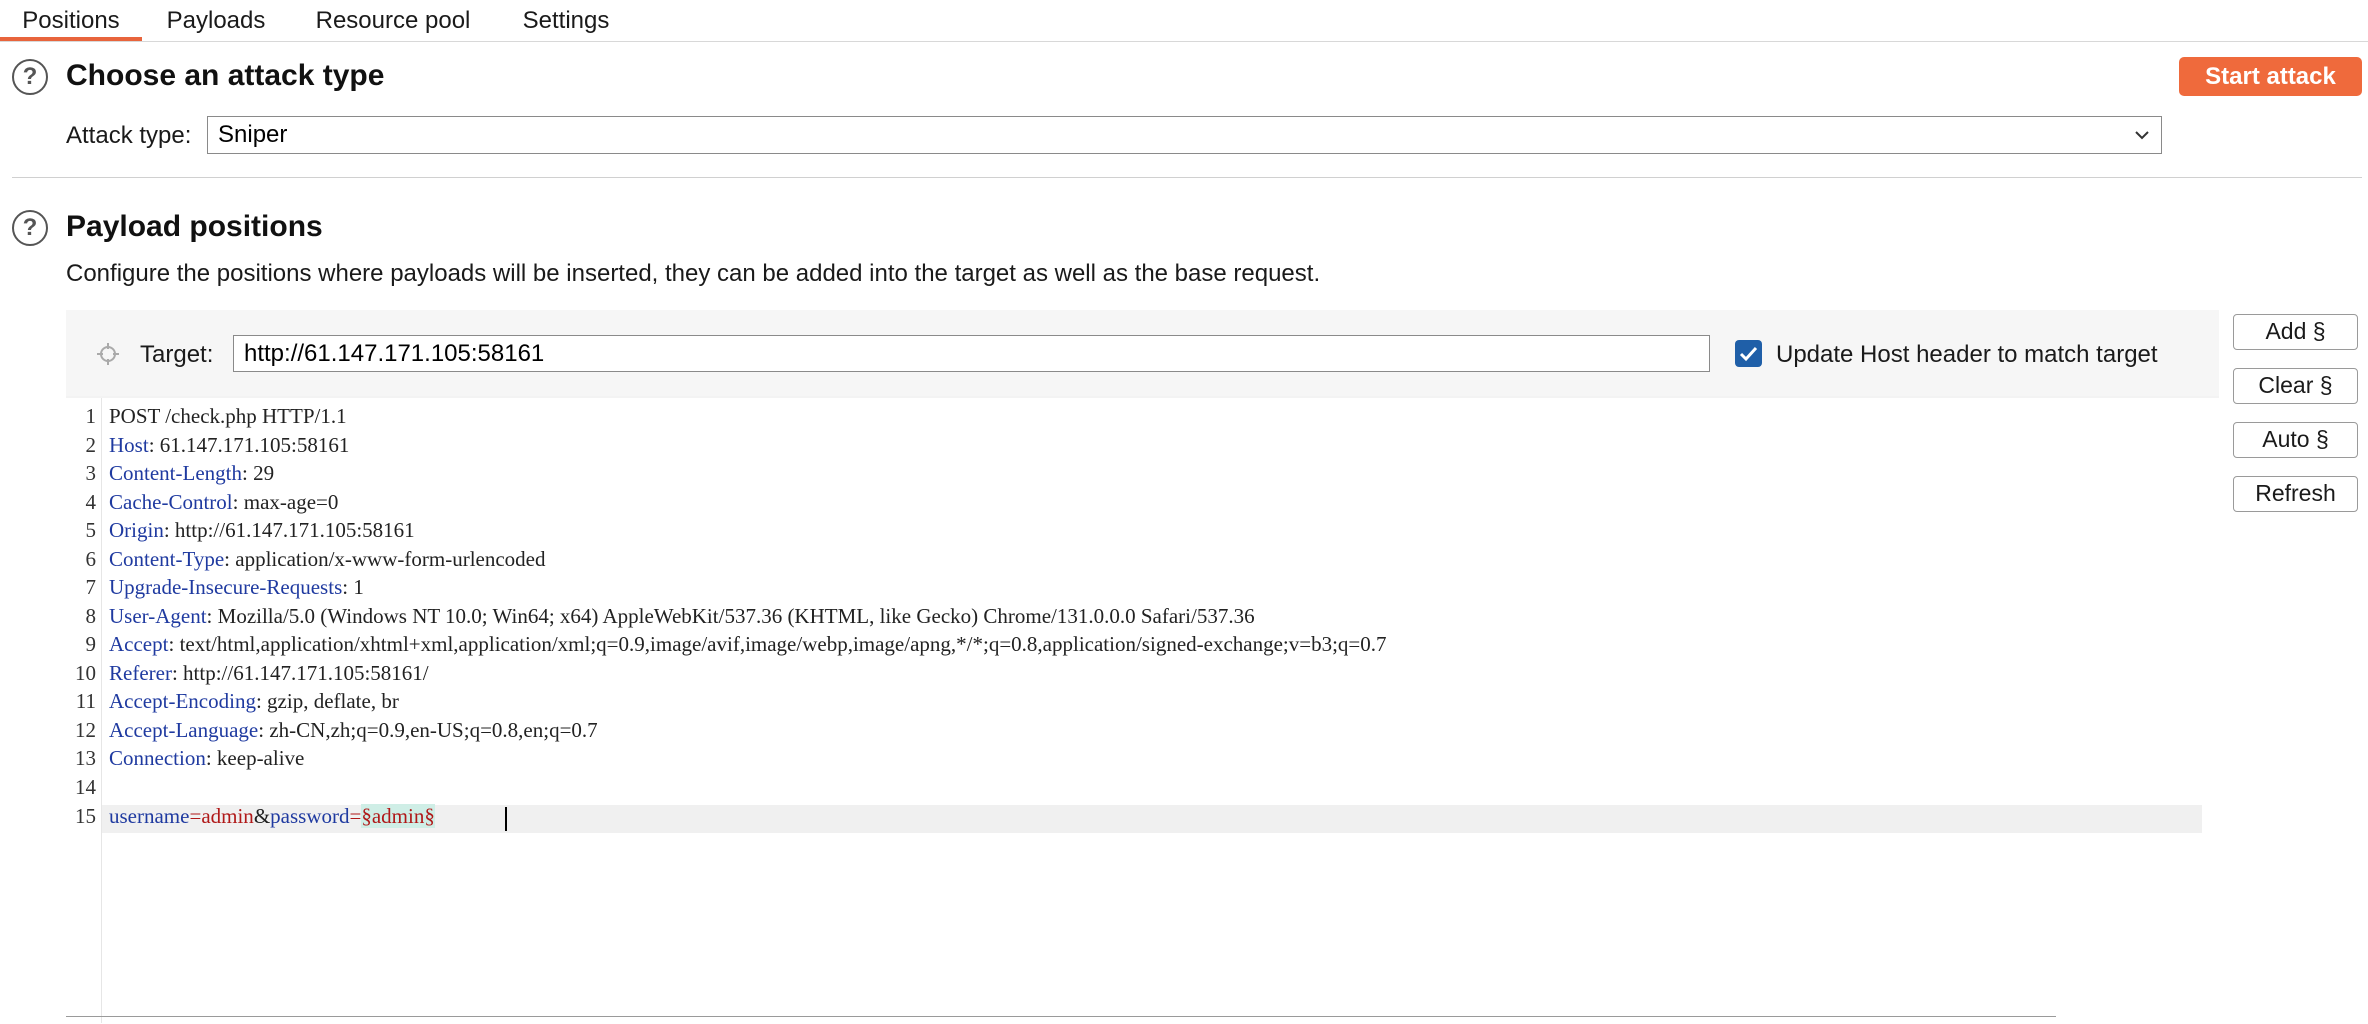 Image resolution: width=2368 pixels, height=1024 pixels. Describe the element at coordinates (91, 473) in the screenshot. I see `line-number: 3` at that location.